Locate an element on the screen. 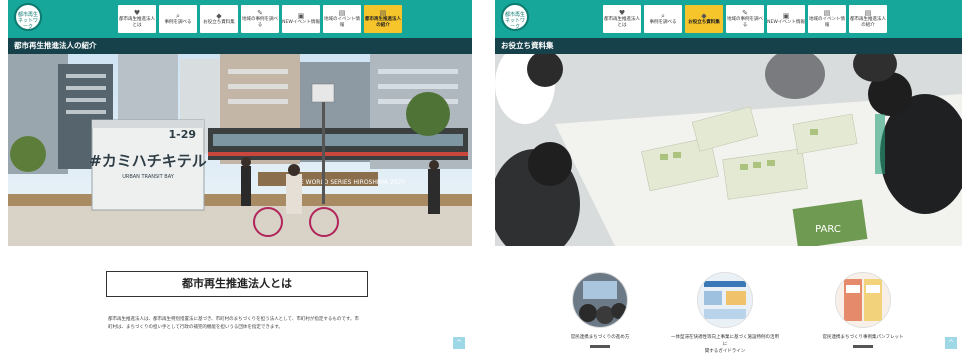  resource-card: 一体型滞在快適性等向上事業に基づく施設特例の活用に 関するガイドライン is located at coordinates (725, 313).